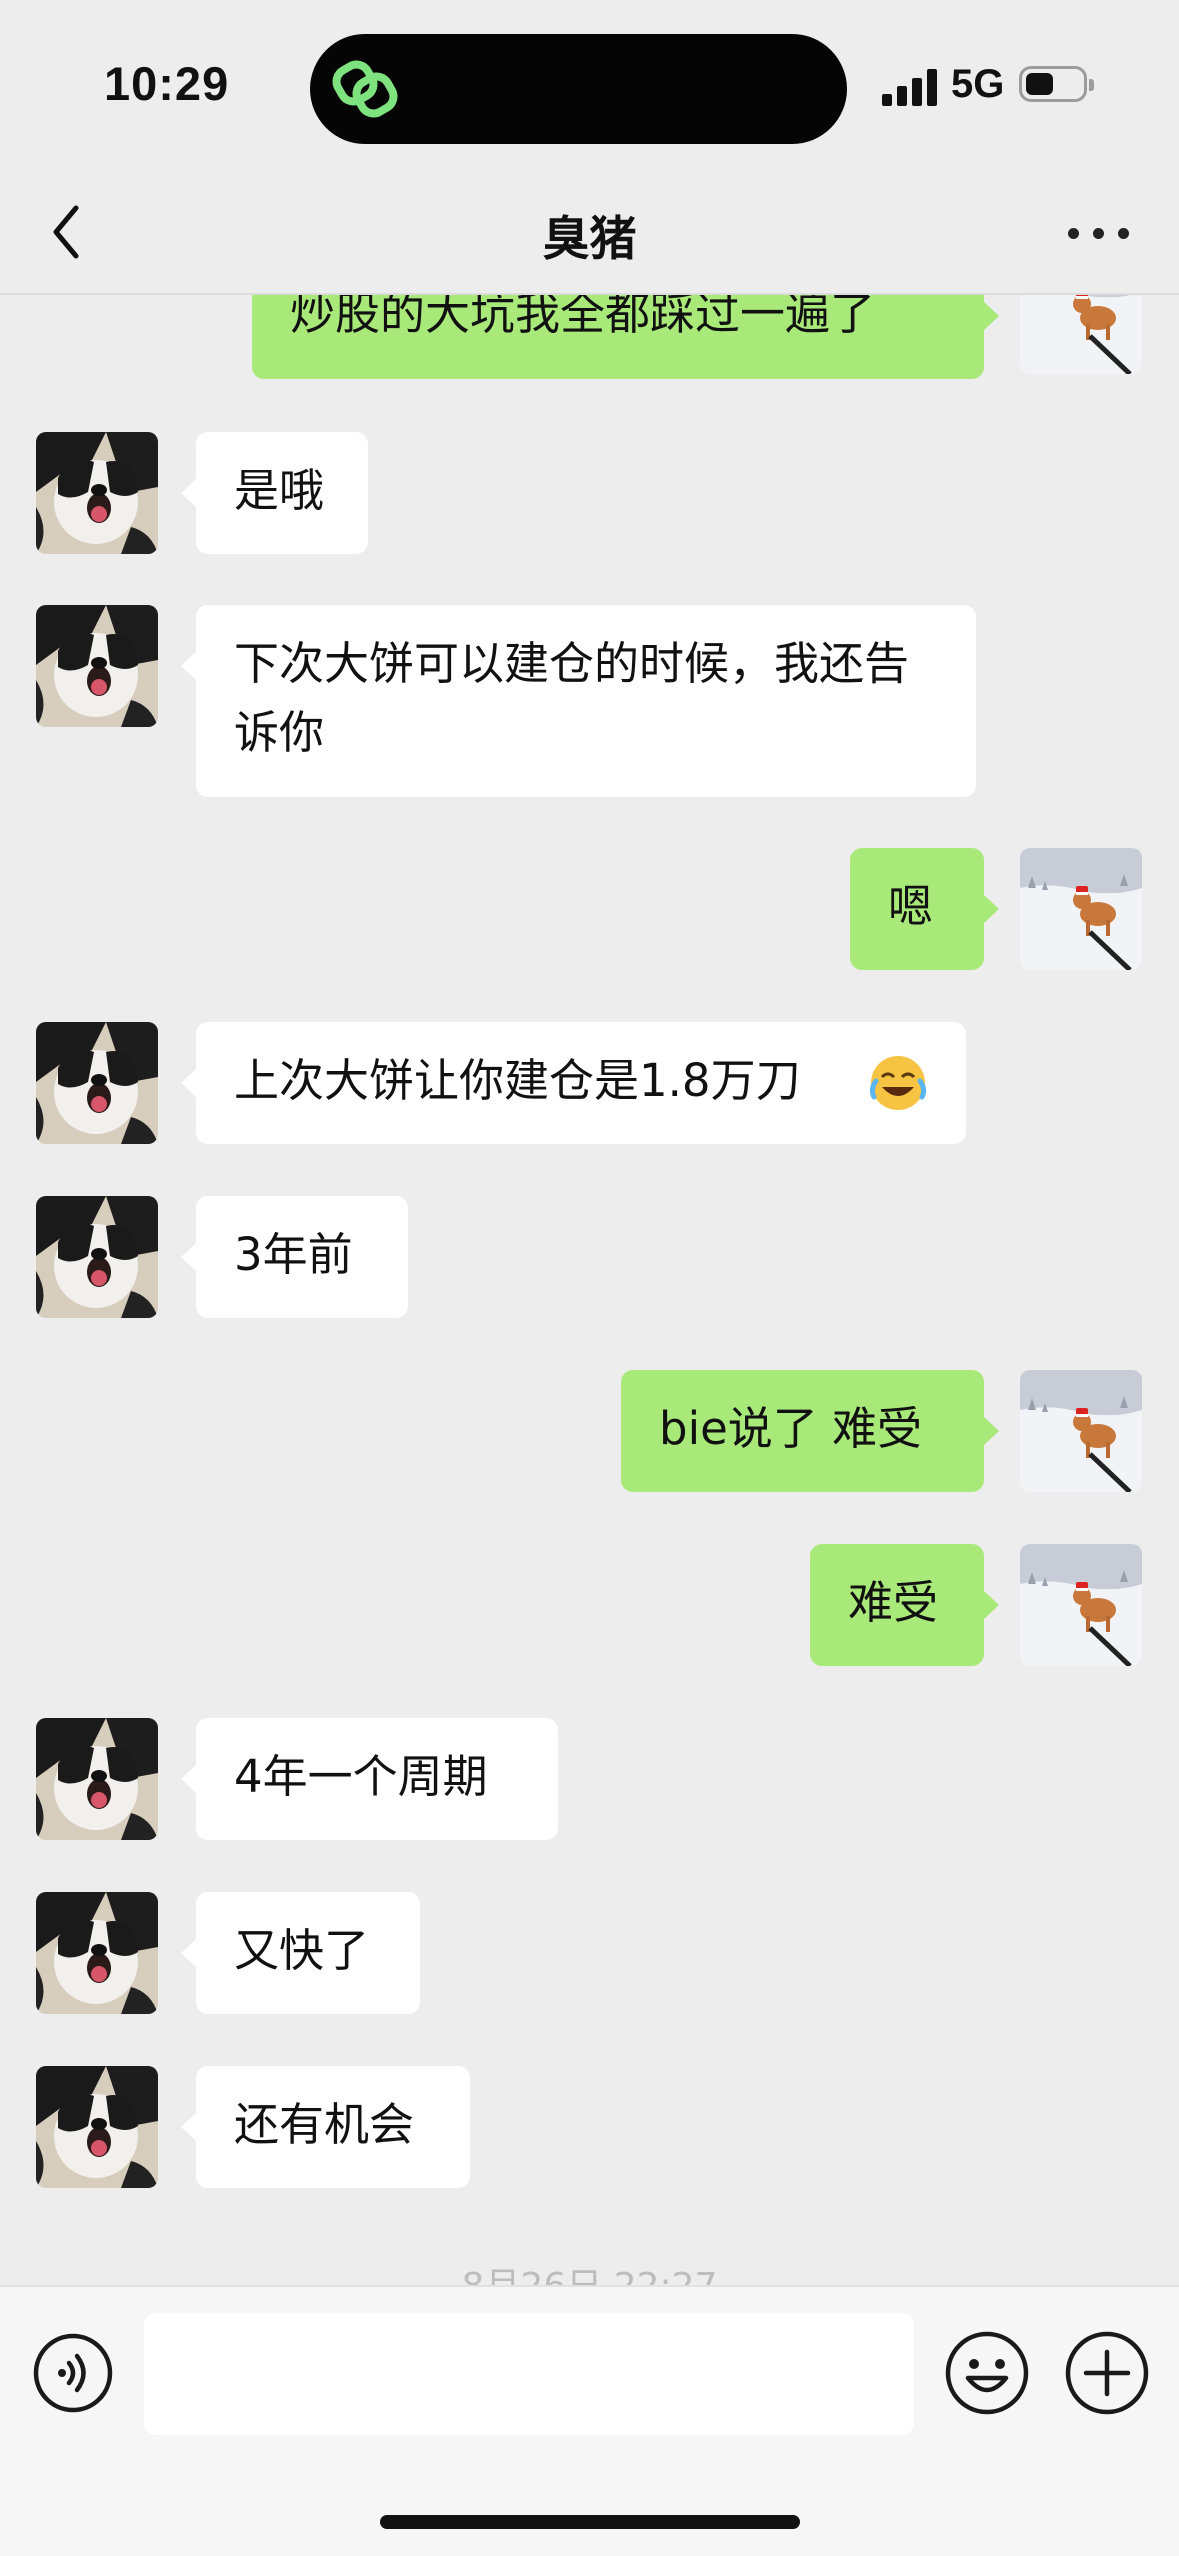 The width and height of the screenshot is (1179, 2556). Describe the element at coordinates (279, 490) in the screenshot. I see `message-text: 是哦` at that location.